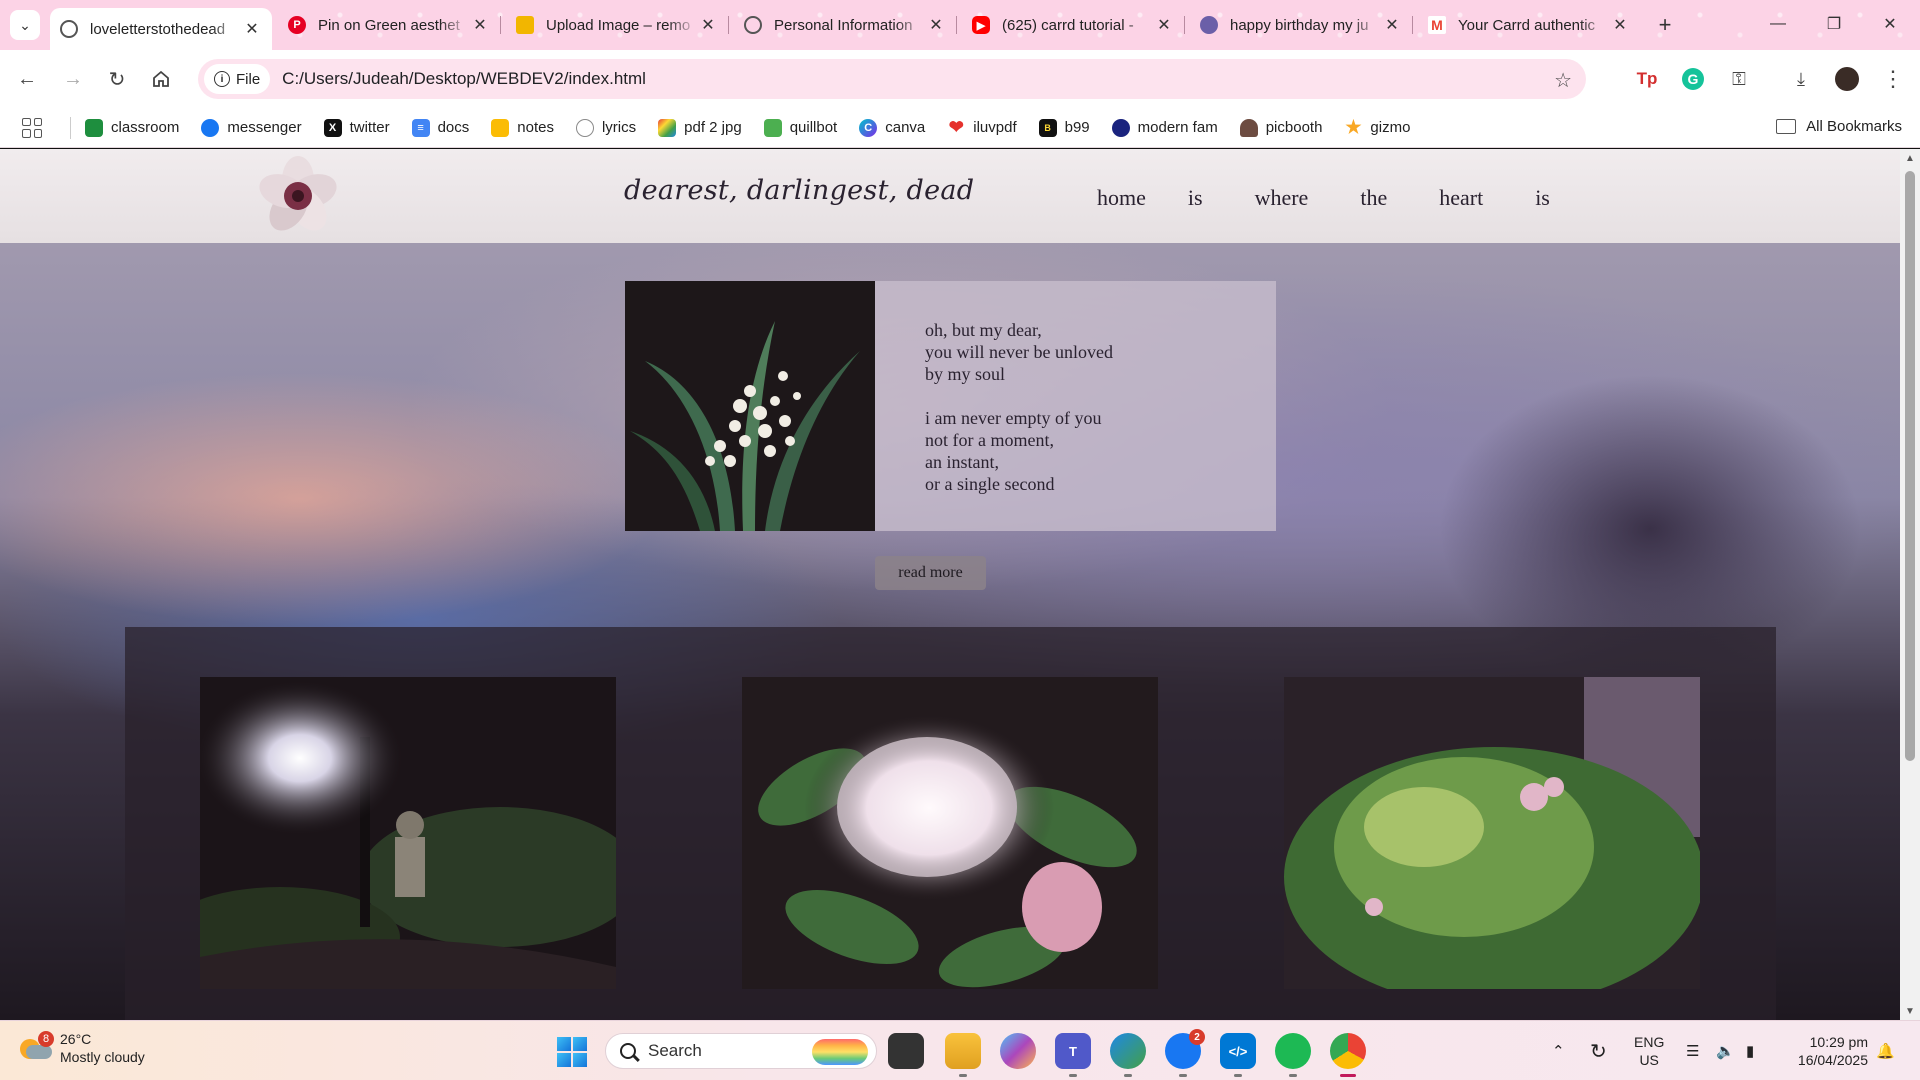 The height and width of the screenshot is (1080, 1920). What do you see at coordinates (1073, 25) in the screenshot?
I see `tab-youtube: ▶ (625) carrd tutorial - ✕` at bounding box center [1073, 25].